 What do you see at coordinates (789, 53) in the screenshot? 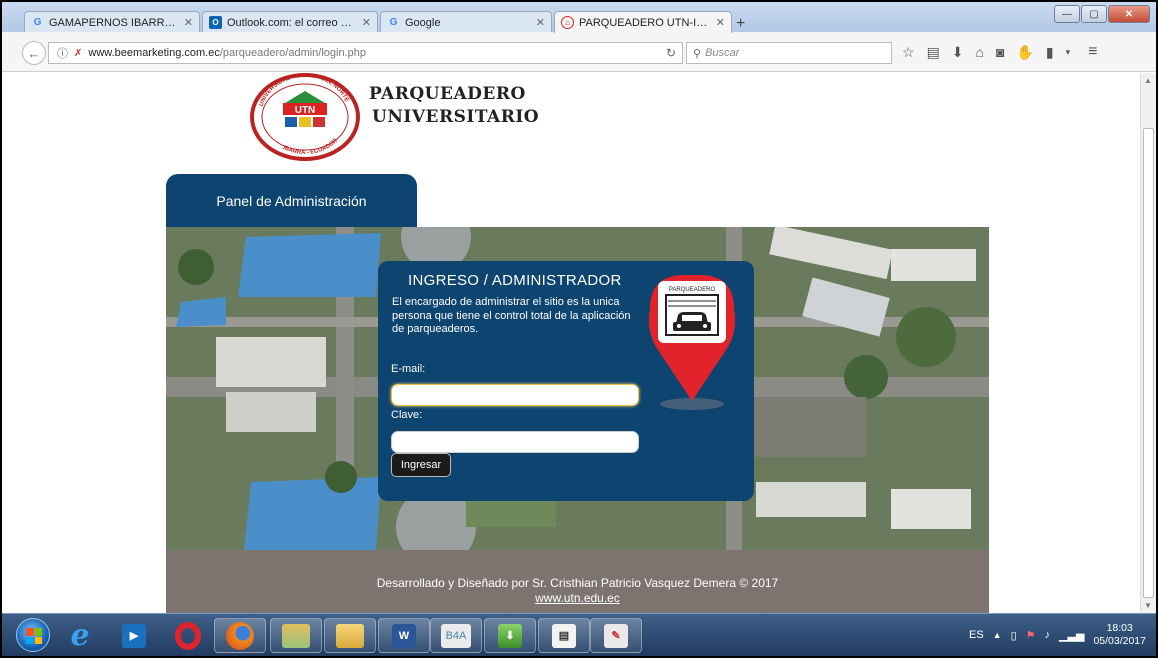
I see `search-input: ⚲ Buscar` at bounding box center [789, 53].